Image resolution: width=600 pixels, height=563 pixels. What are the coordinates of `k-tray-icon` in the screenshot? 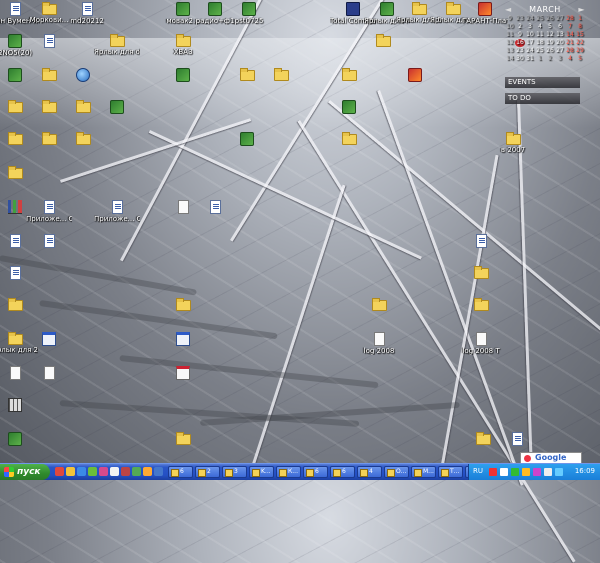 It's located at (504, 472).